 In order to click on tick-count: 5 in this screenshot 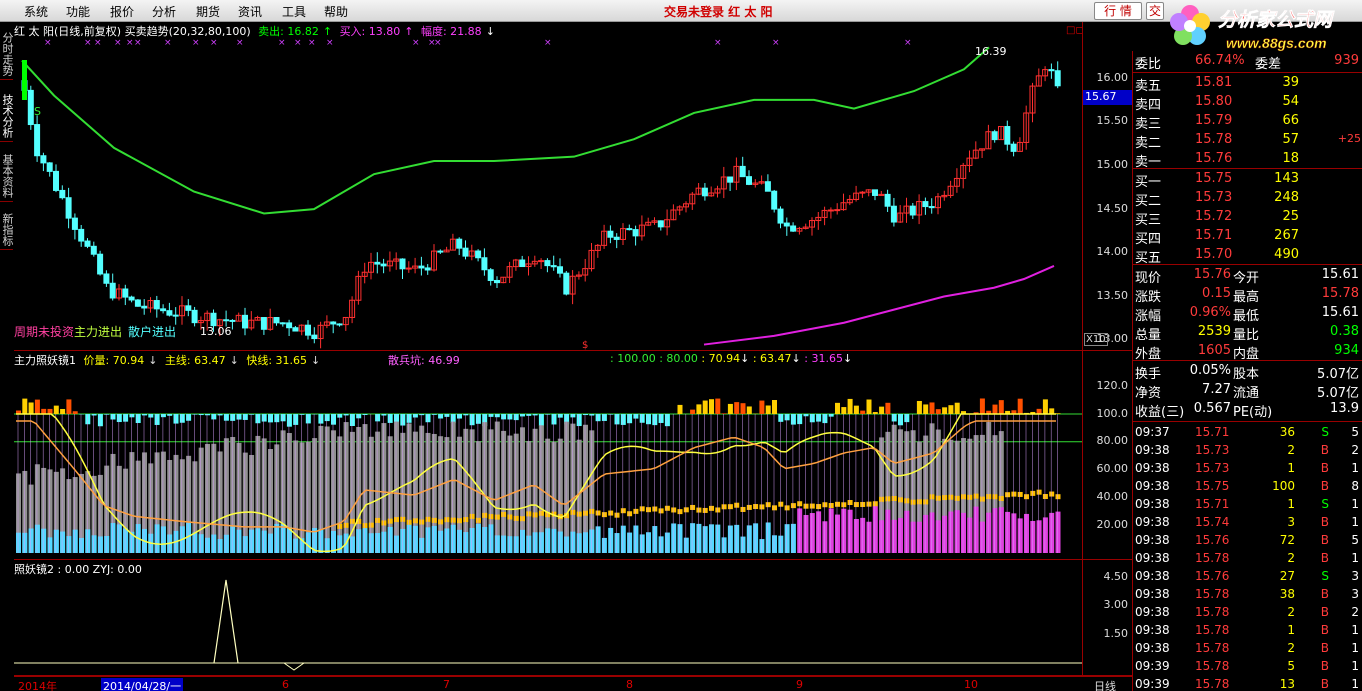, I will do `click(1355, 432)`.